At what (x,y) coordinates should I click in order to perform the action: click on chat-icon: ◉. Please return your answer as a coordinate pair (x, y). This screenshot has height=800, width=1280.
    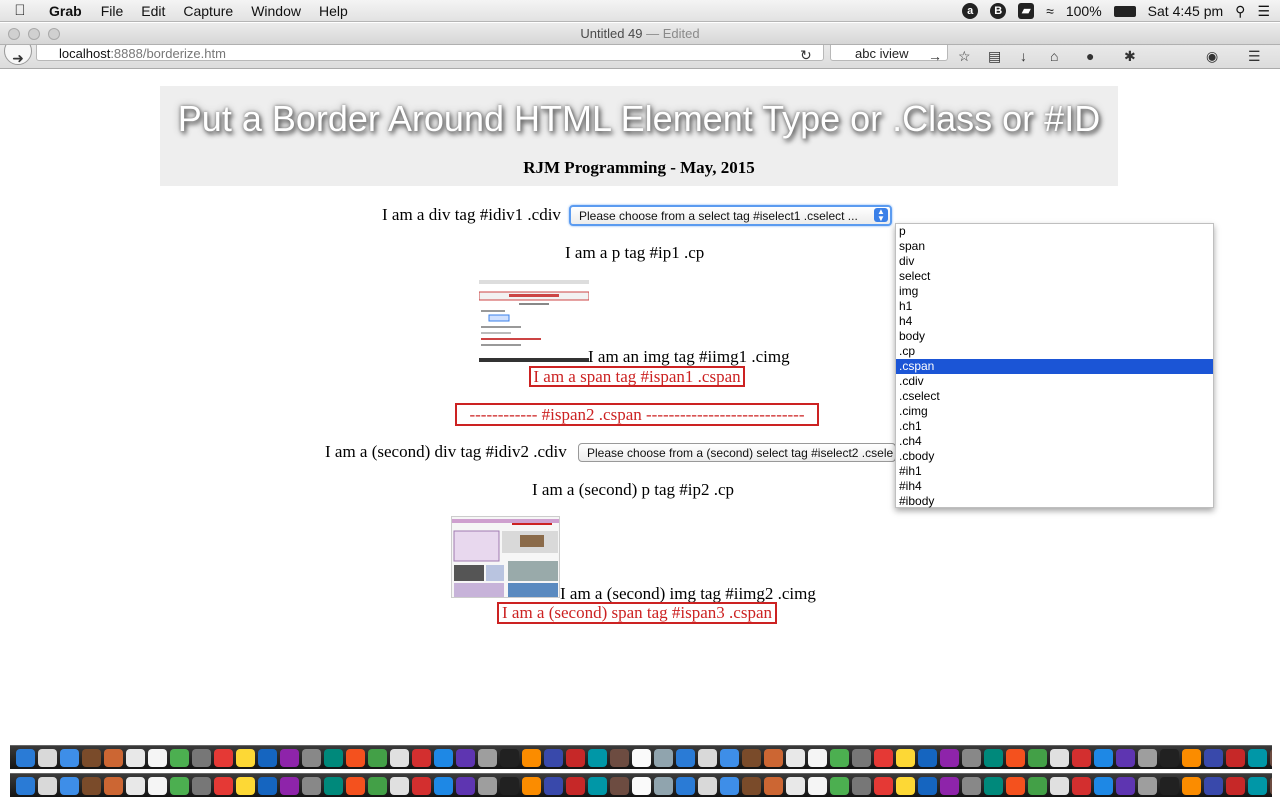
    Looking at the image, I should click on (1212, 56).